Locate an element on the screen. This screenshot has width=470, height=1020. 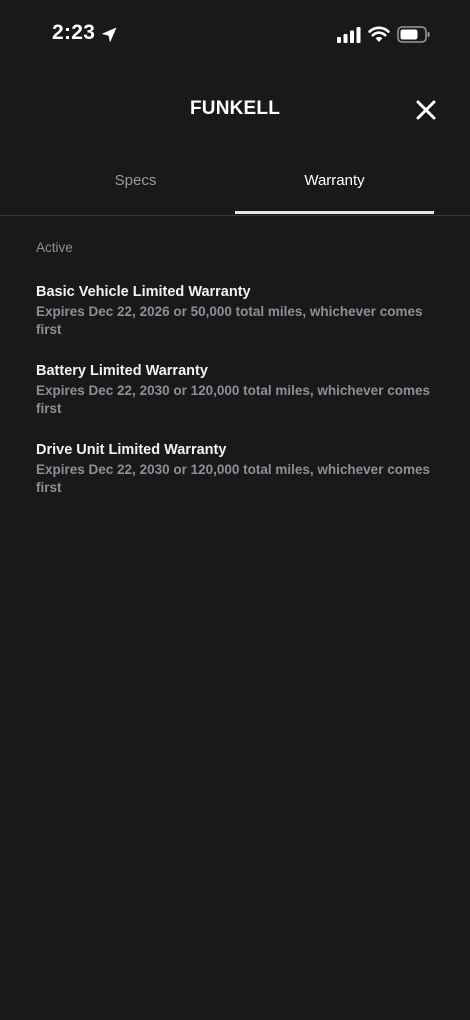
active-tab-indicator is located at coordinates (334, 212).